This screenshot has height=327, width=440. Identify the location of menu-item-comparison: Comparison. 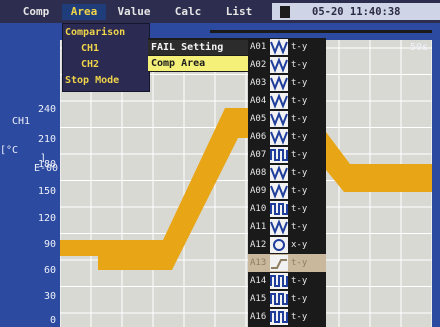
(106, 32).